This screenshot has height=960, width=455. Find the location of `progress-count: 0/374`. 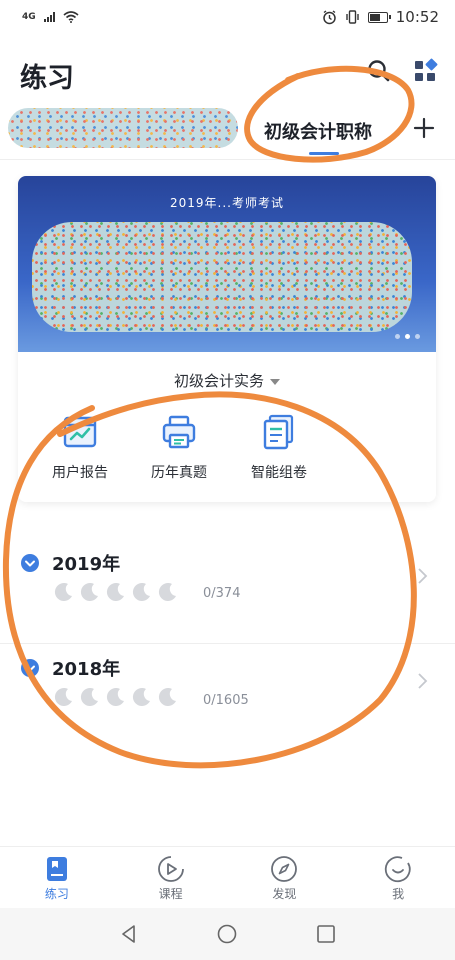

progress-count: 0/374 is located at coordinates (222, 593).